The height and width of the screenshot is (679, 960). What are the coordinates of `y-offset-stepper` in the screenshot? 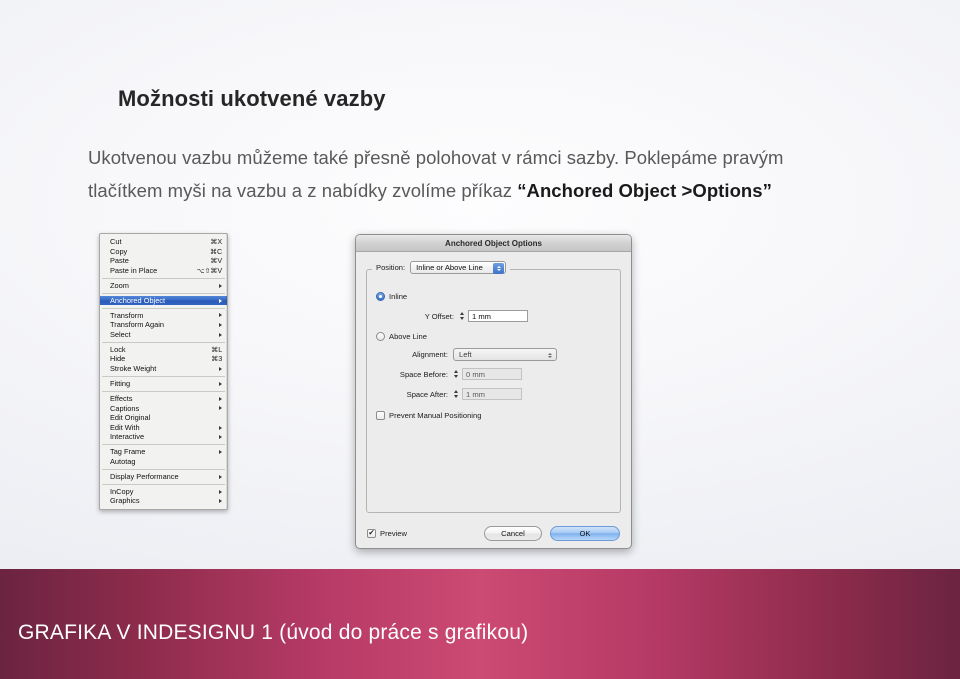 It's located at (462, 316).